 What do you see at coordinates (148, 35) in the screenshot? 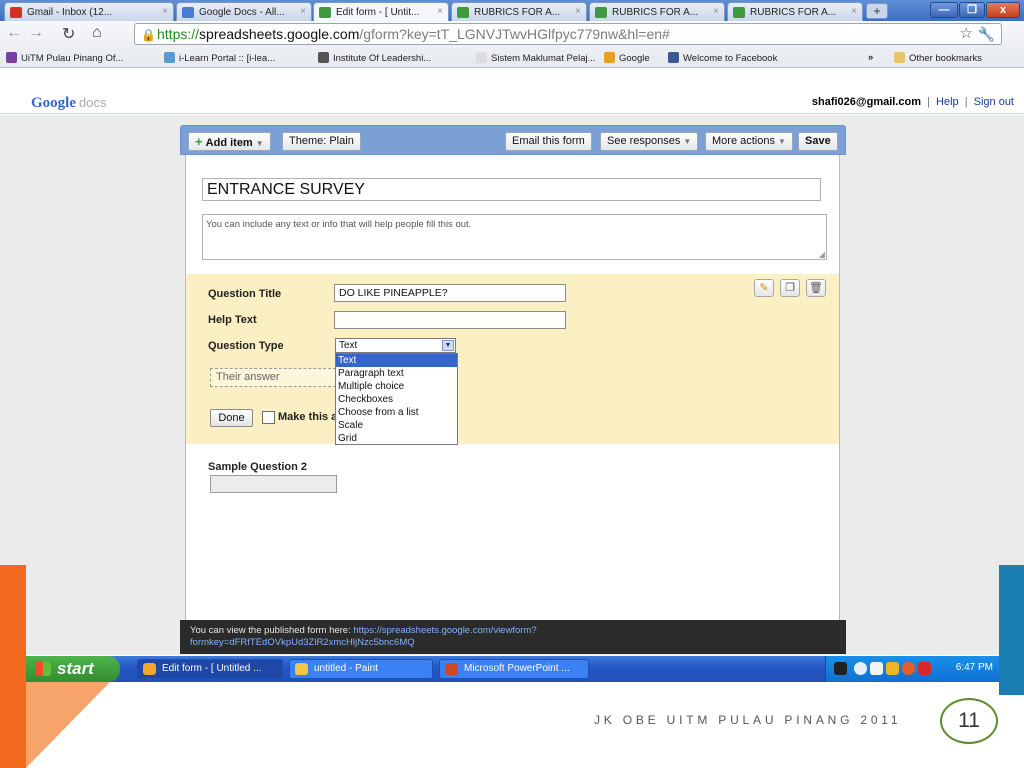
I see `lock-icon: 🔒` at bounding box center [148, 35].